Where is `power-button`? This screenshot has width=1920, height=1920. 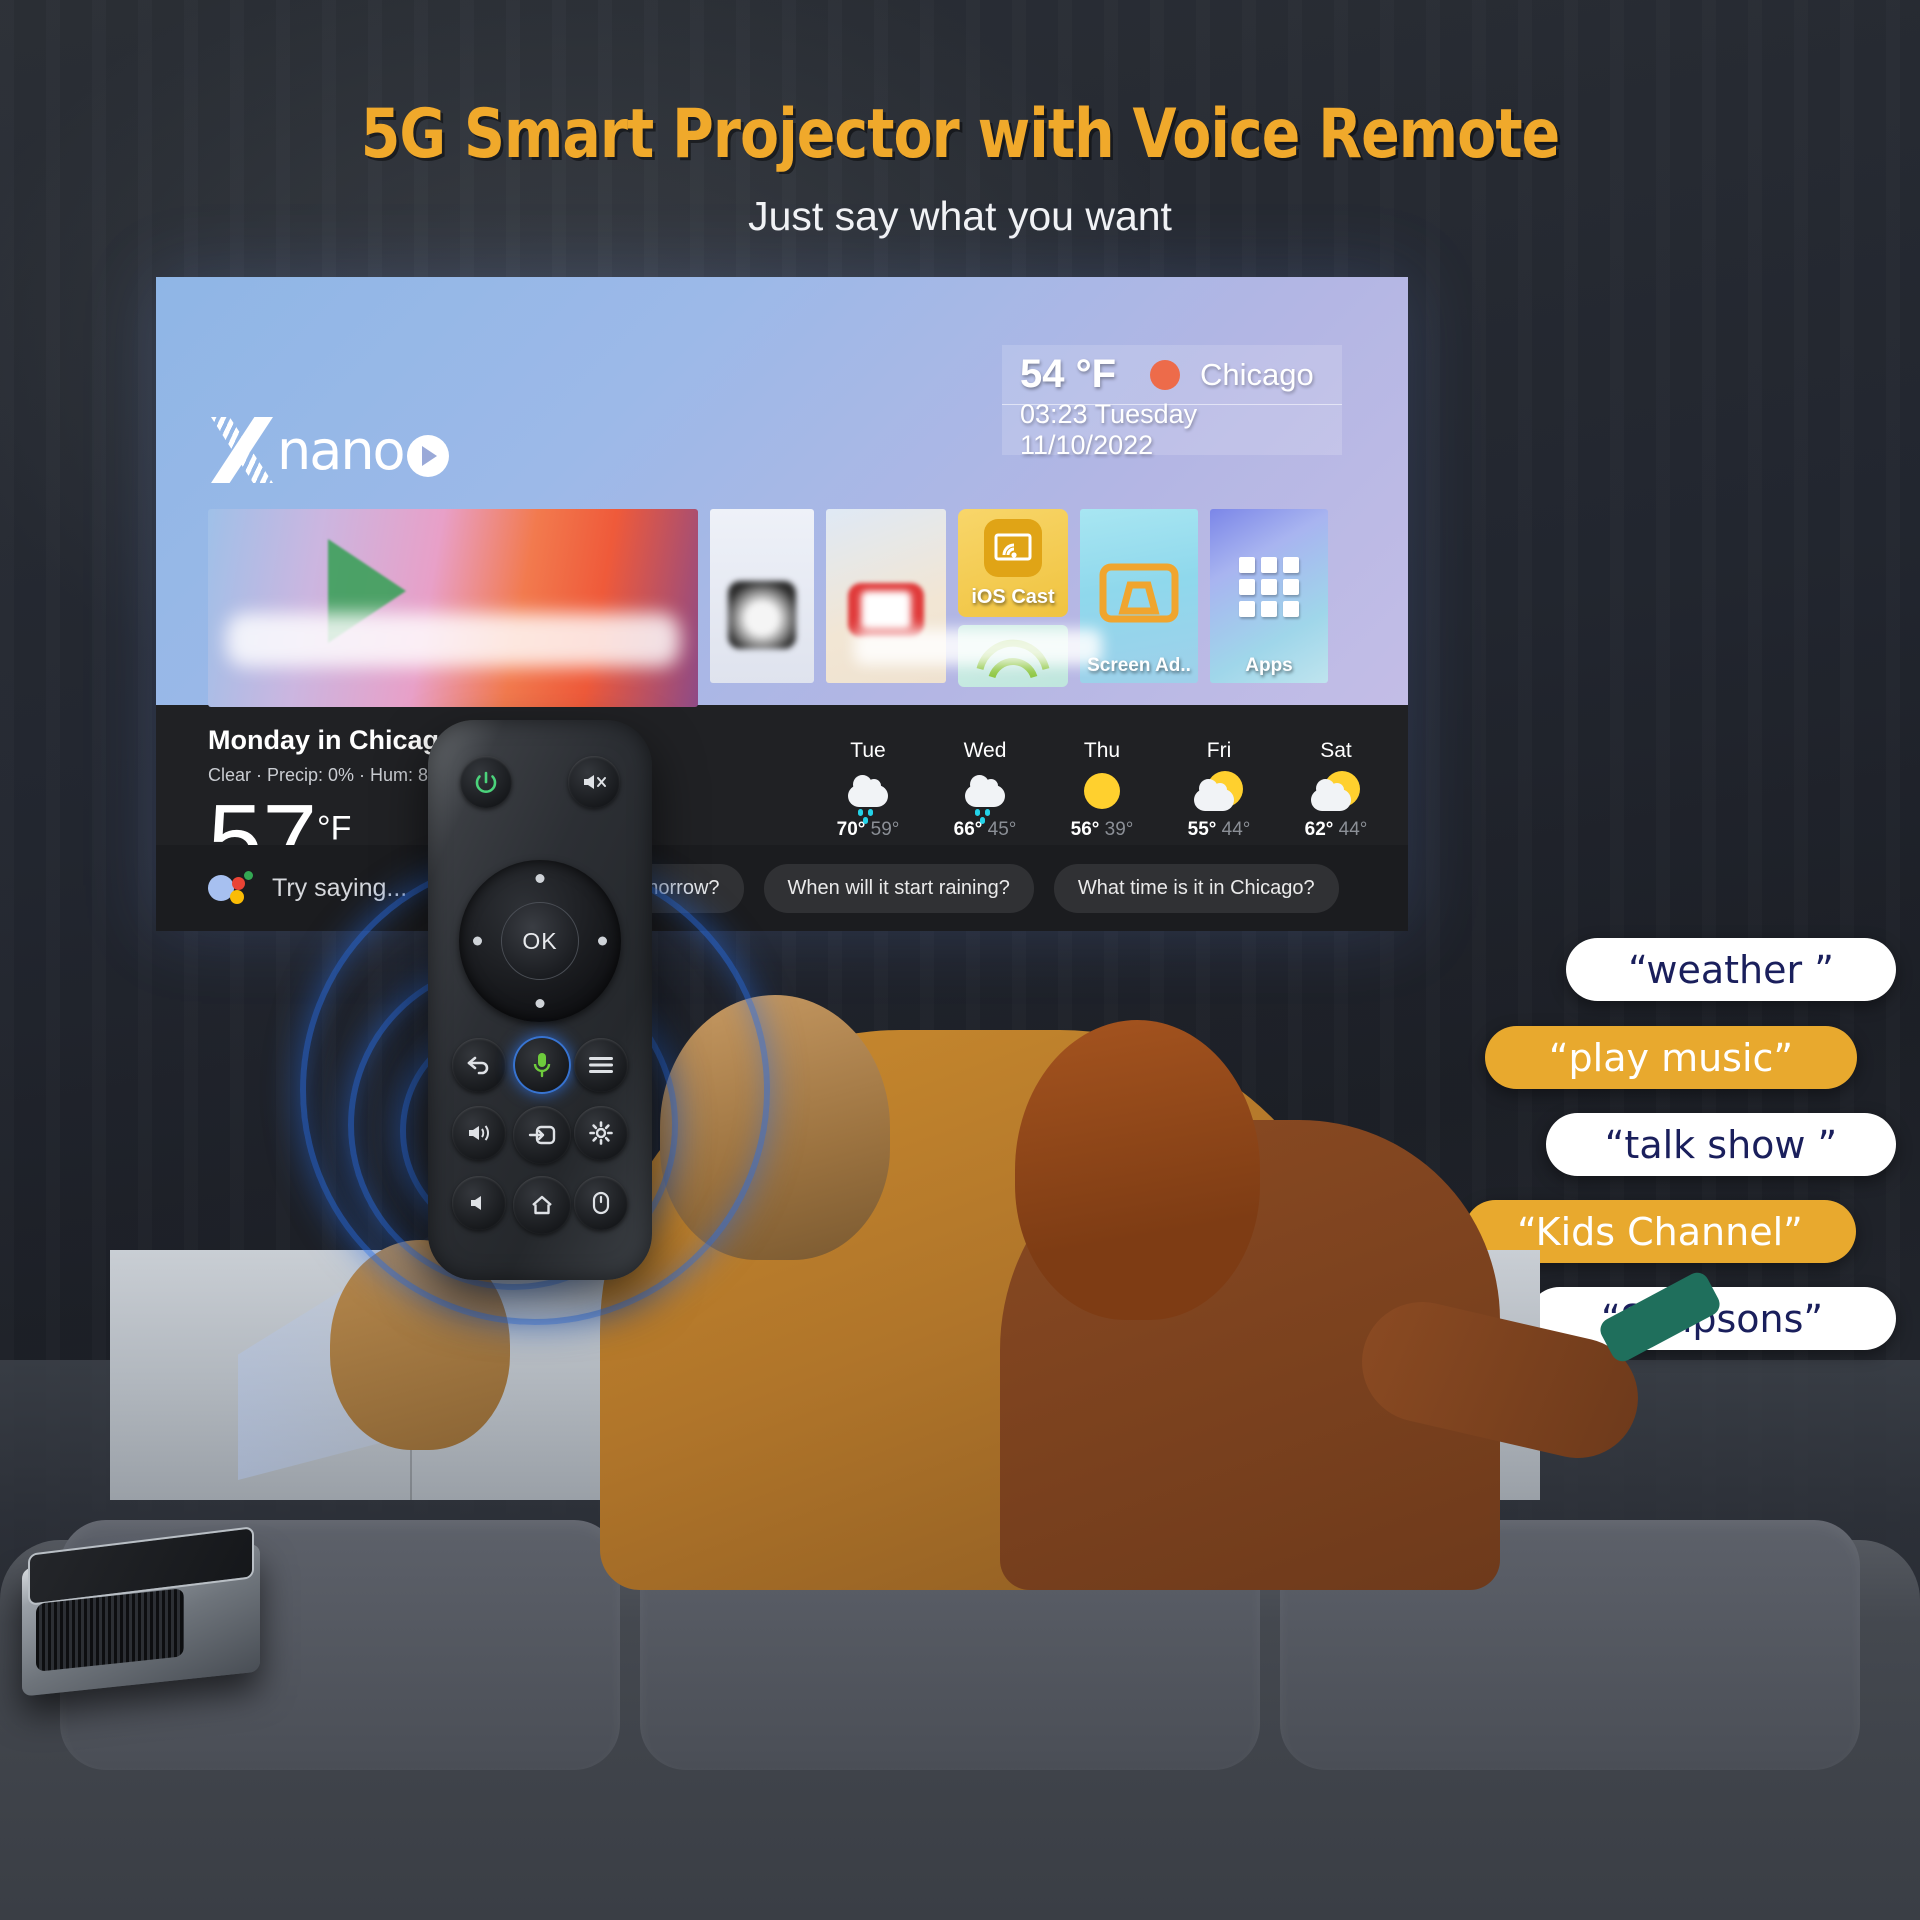 power-button is located at coordinates (486, 782).